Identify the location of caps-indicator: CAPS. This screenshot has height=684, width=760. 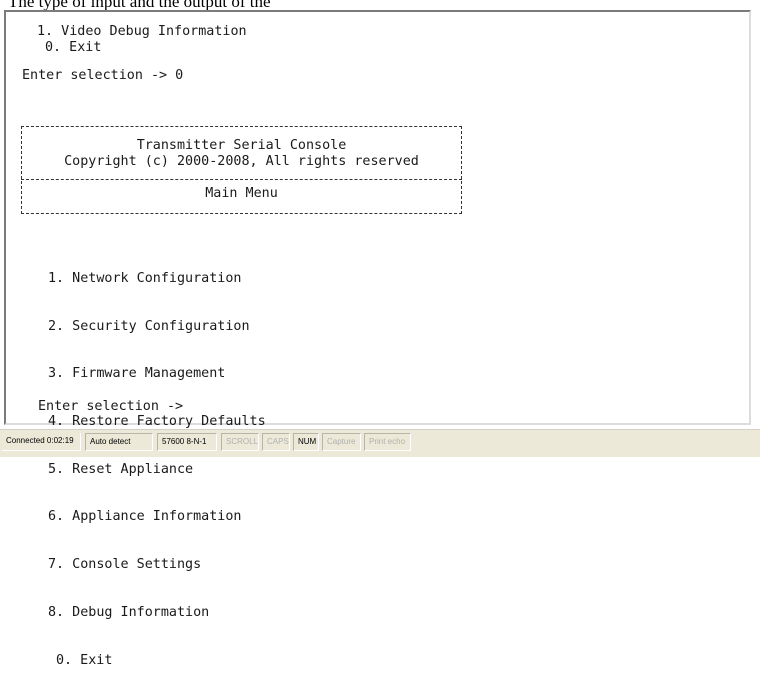
(276, 442).